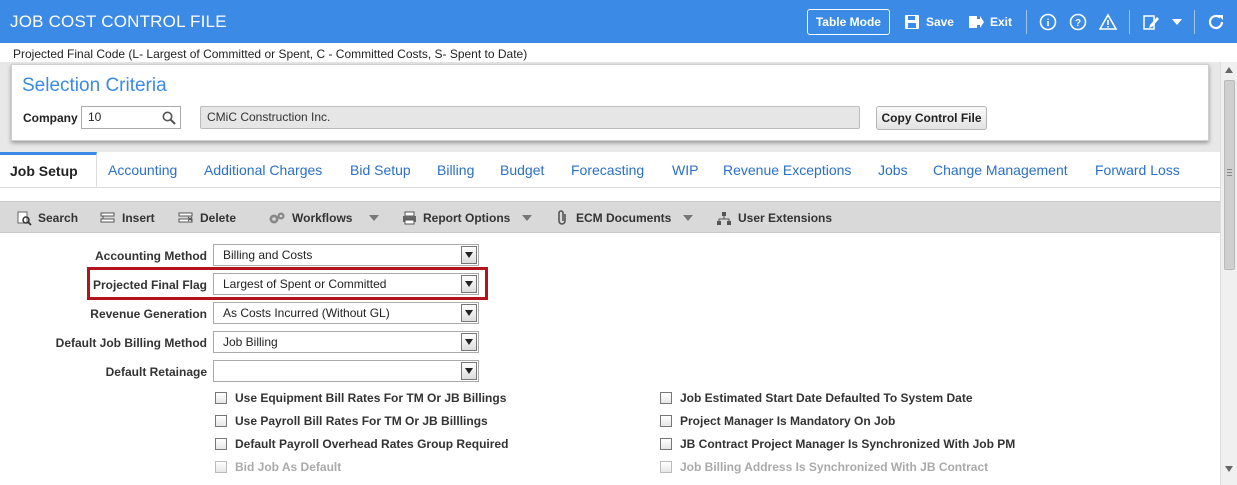  What do you see at coordinates (624, 218) in the screenshot?
I see `ecm-documents-label: ECM Documents` at bounding box center [624, 218].